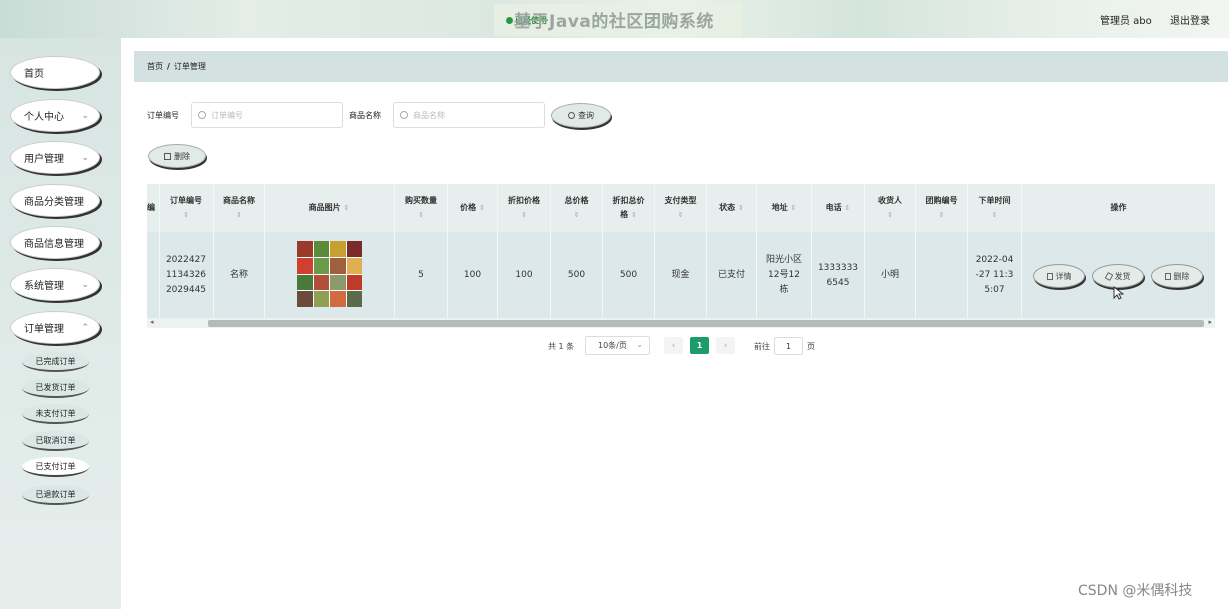 The image size is (1229, 609). What do you see at coordinates (55, 157) in the screenshot?
I see `sidebar-item-users: 用户管理 ⌄` at bounding box center [55, 157].